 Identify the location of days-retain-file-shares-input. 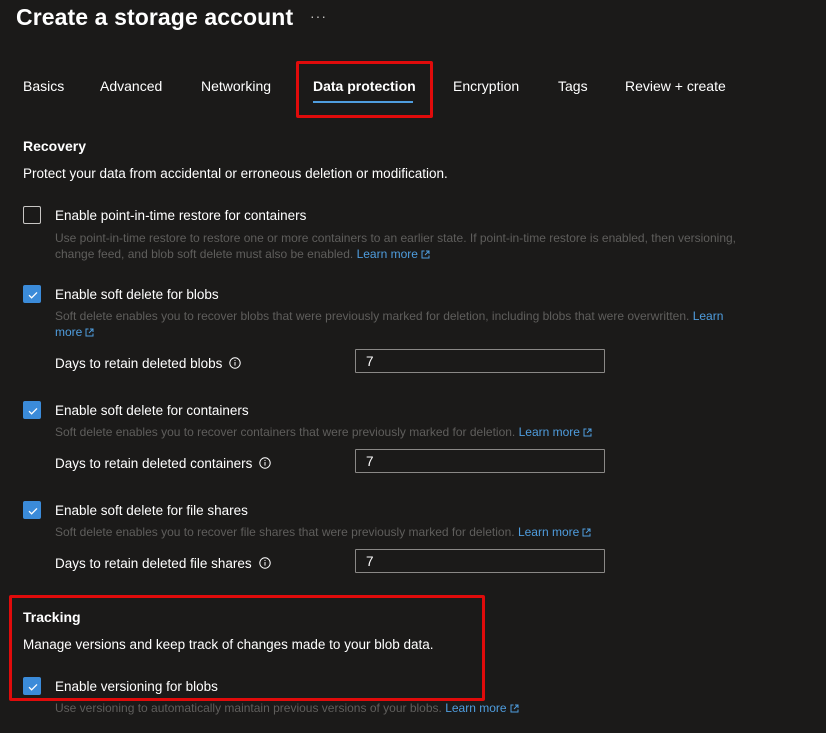
(480, 561).